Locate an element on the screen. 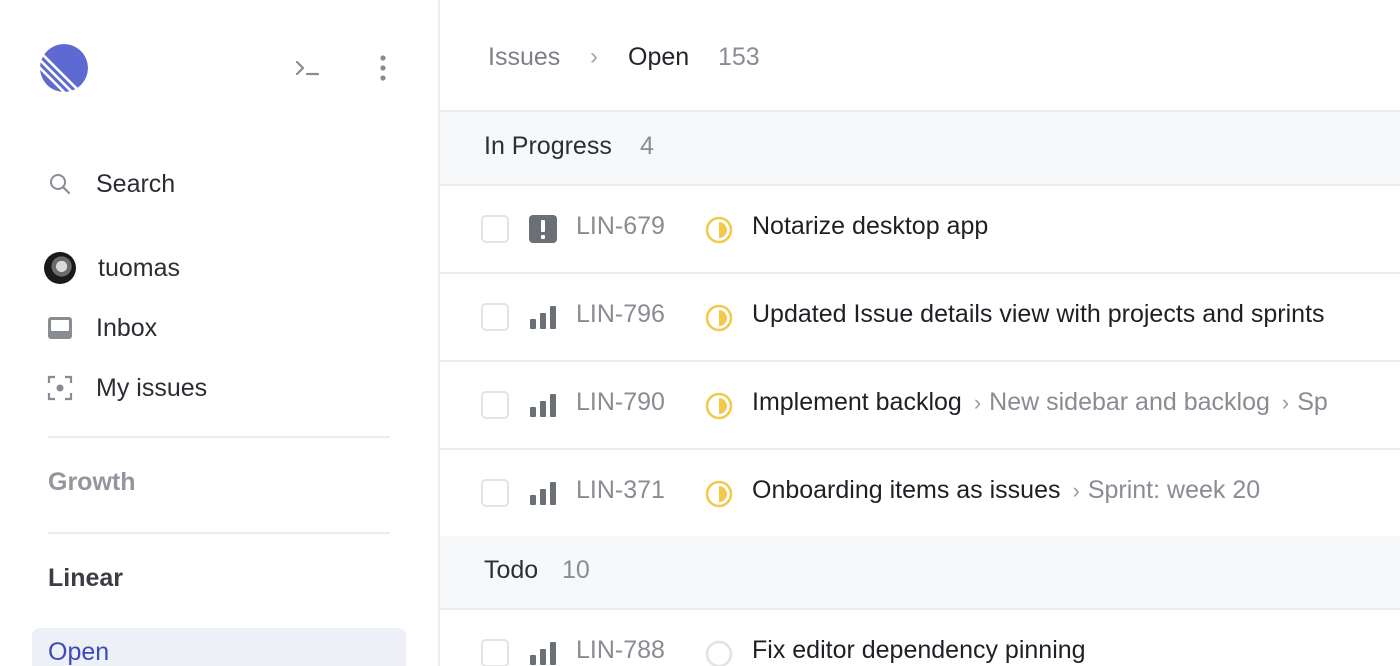 The height and width of the screenshot is (666, 1400). page-title: Open is located at coordinates (659, 57).